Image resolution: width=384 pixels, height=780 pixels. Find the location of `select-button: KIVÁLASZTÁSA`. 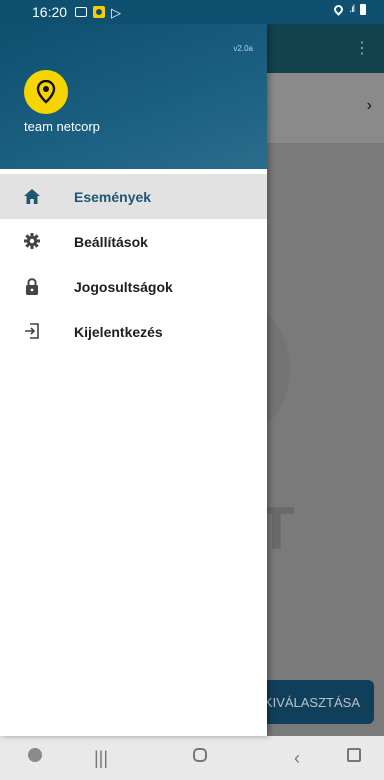

select-button: KIVÁLASZTÁSA is located at coordinates (313, 702).